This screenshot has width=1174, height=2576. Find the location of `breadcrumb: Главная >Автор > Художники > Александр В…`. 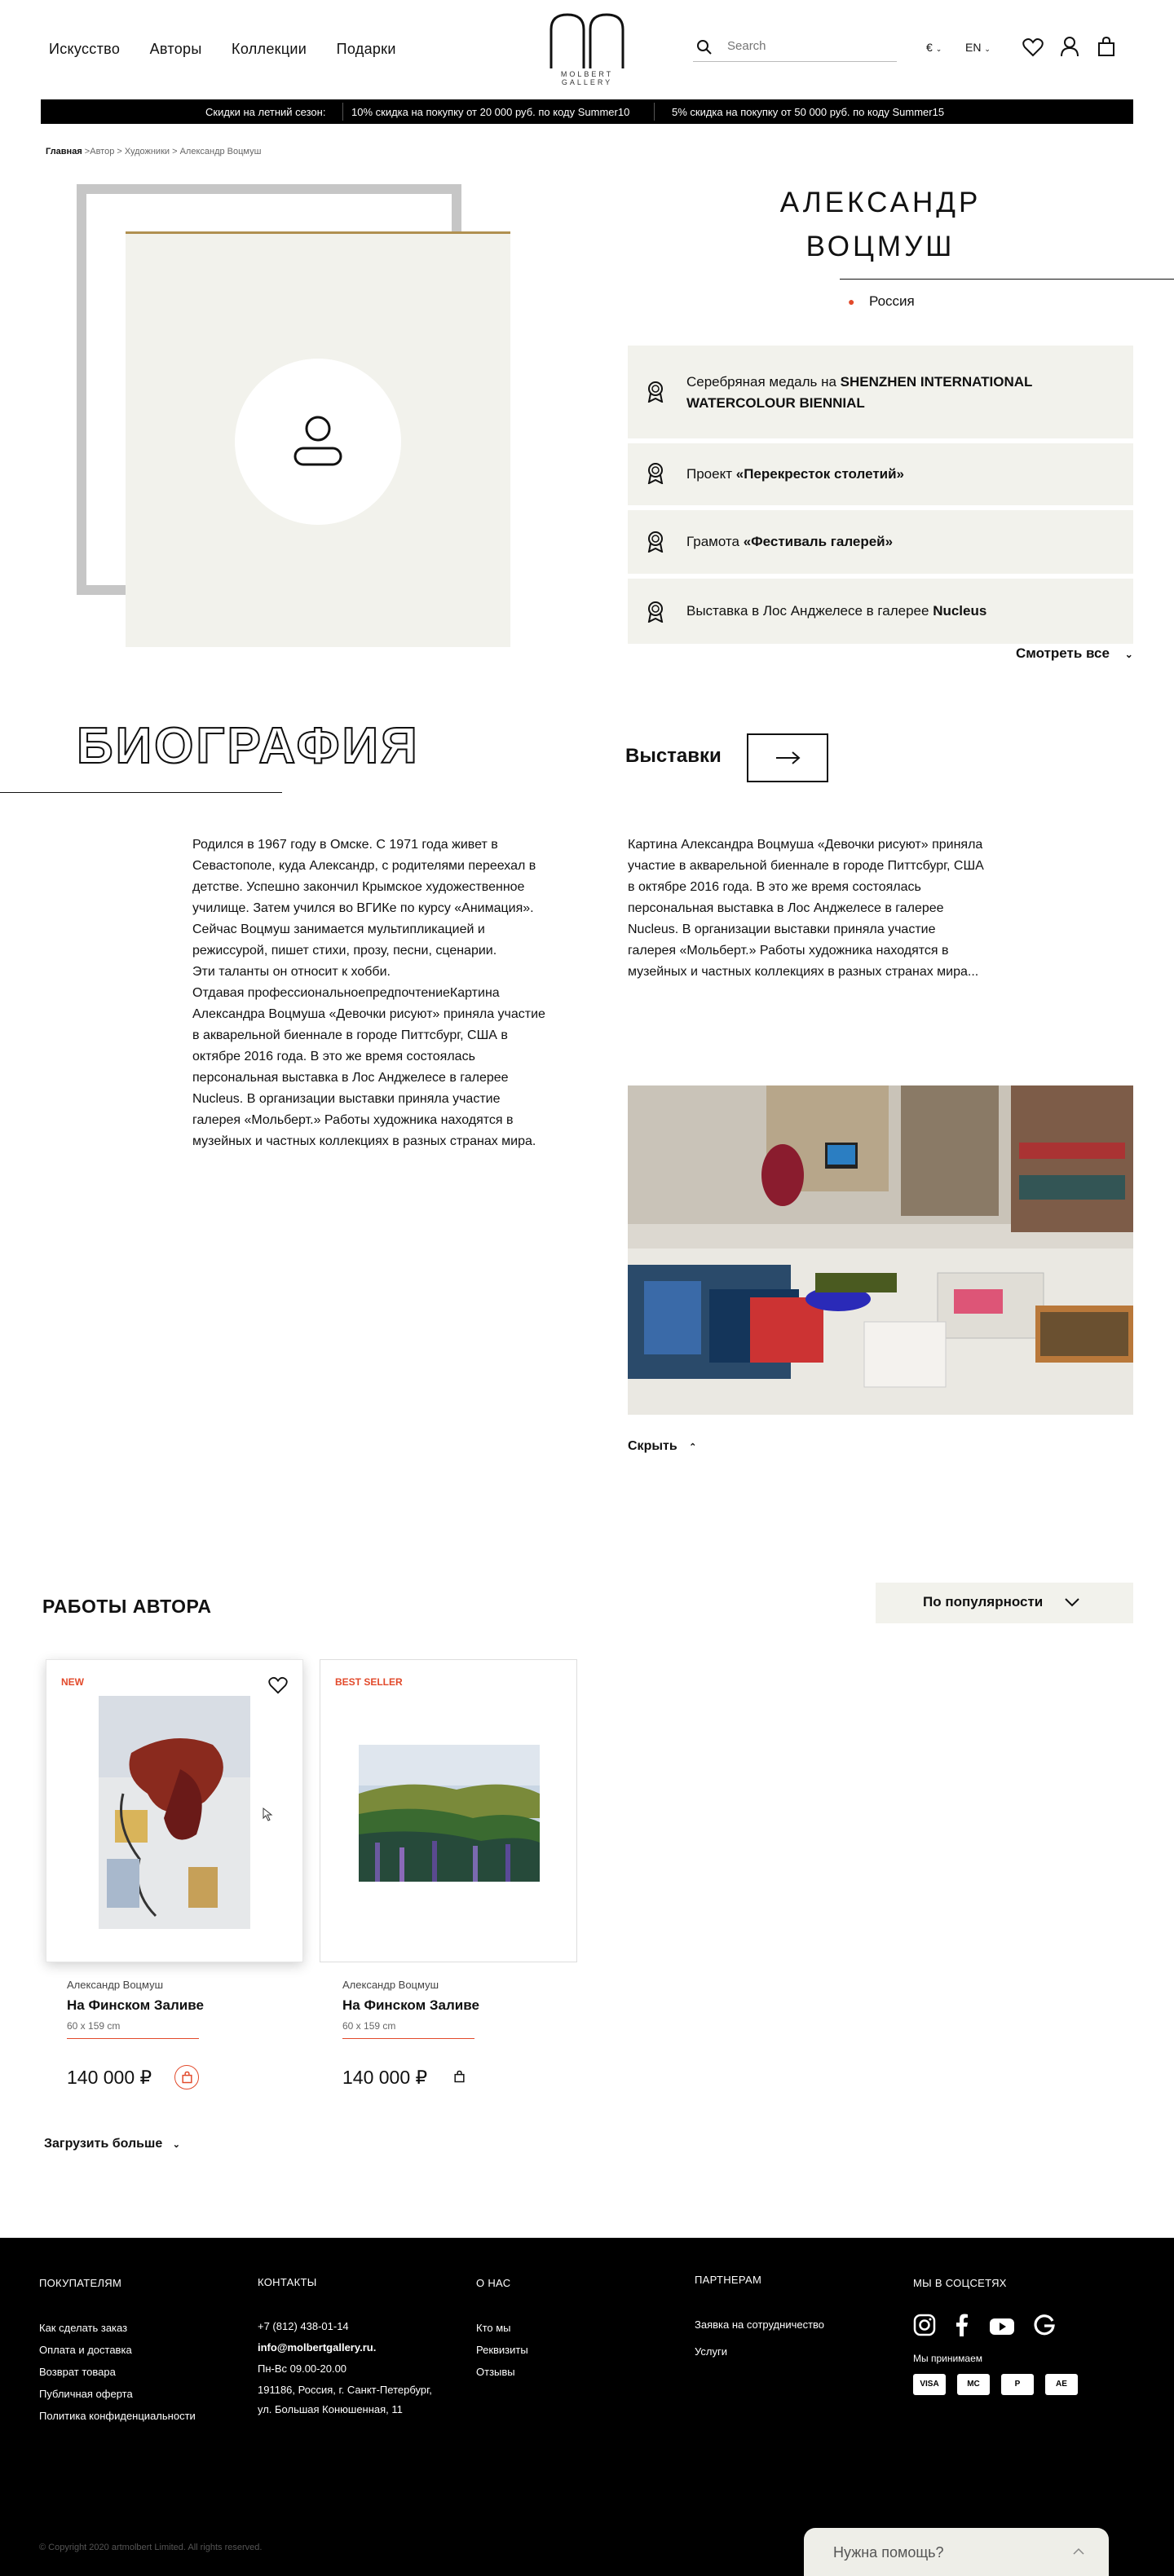

breadcrumb: Главная >Автор > Художники > Александр В… is located at coordinates (153, 151).